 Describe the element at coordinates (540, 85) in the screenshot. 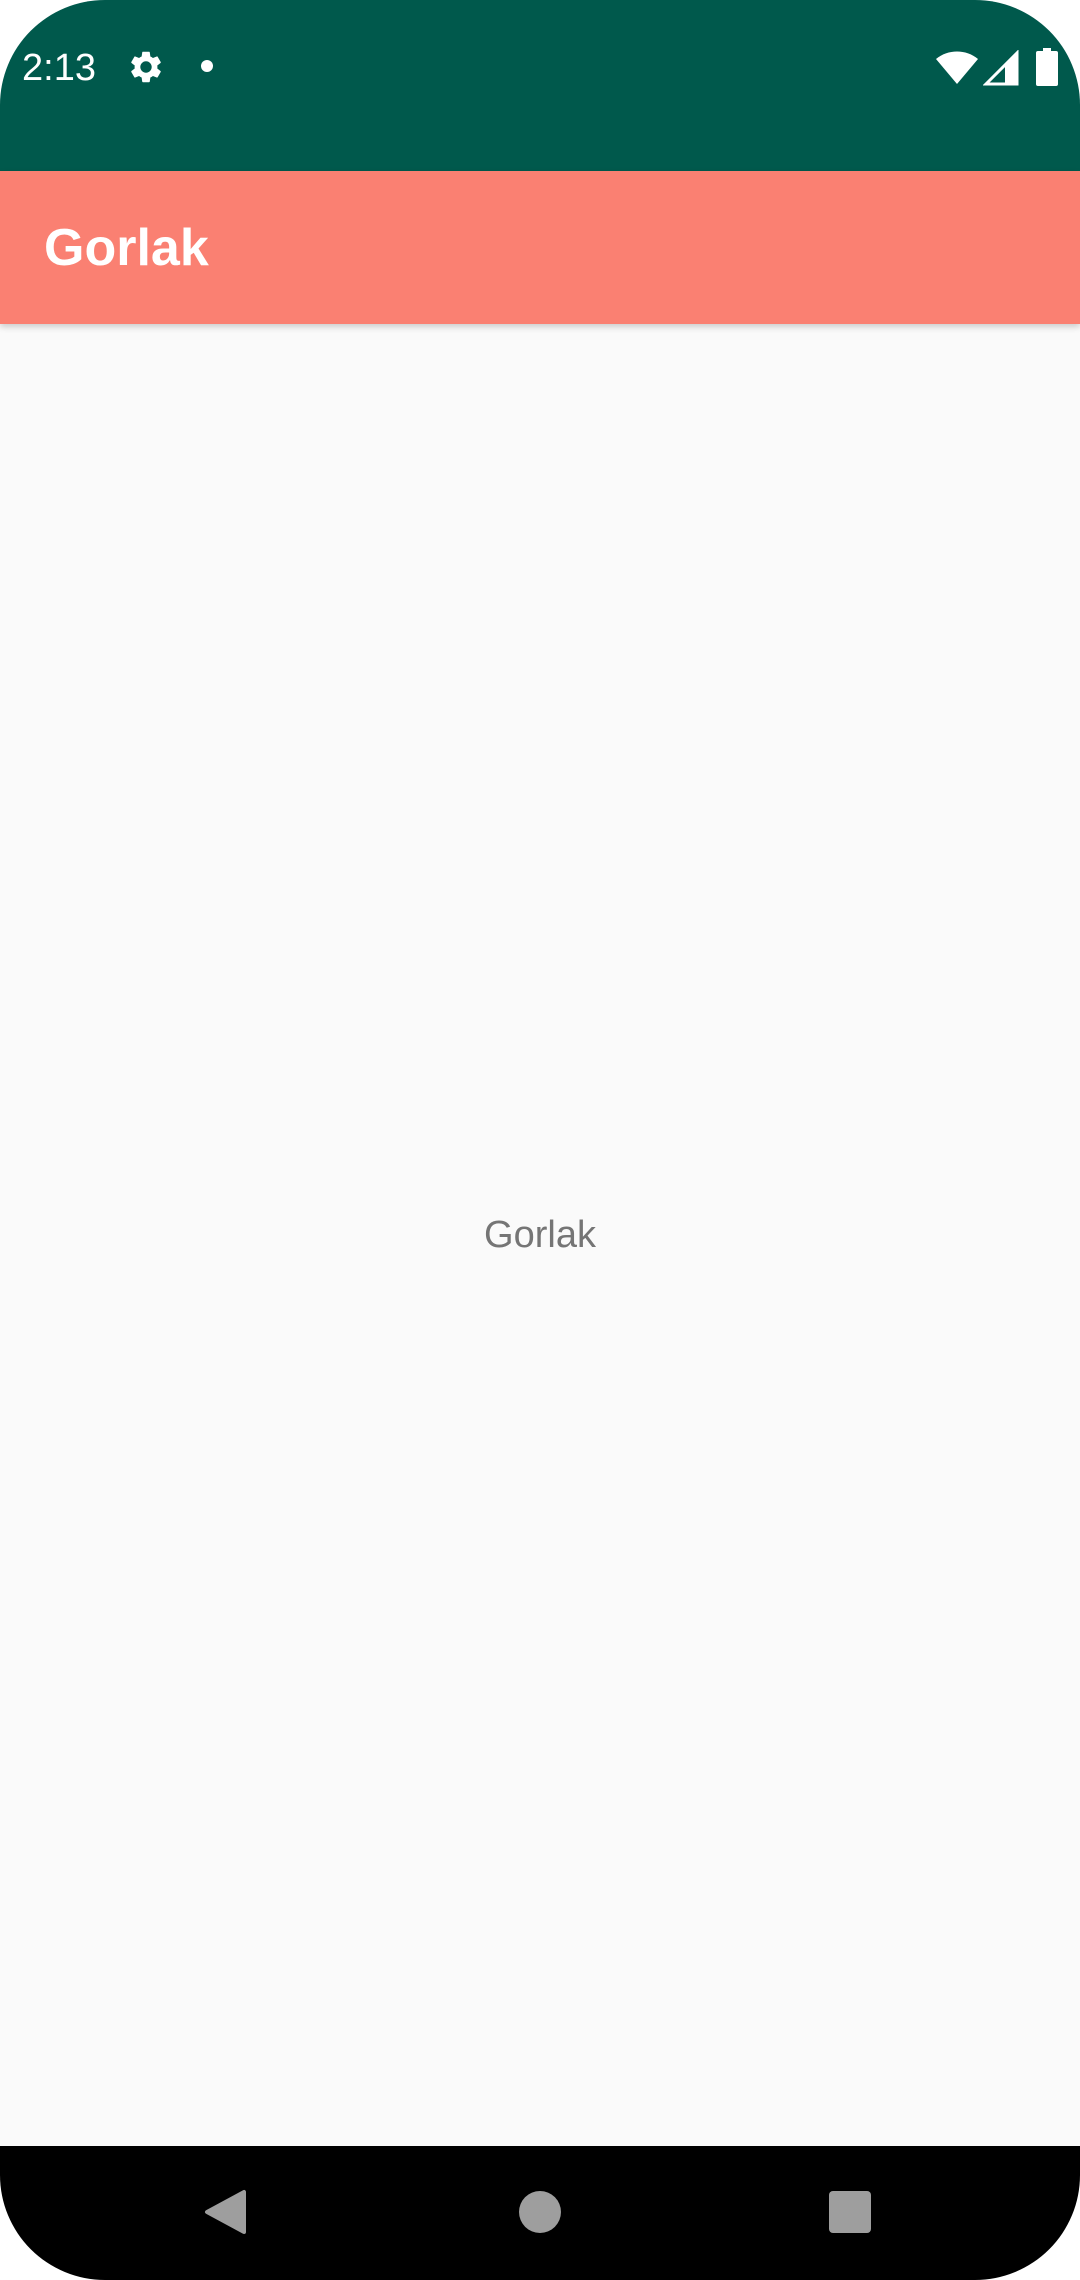

I see `status-bar: 2:13` at that location.